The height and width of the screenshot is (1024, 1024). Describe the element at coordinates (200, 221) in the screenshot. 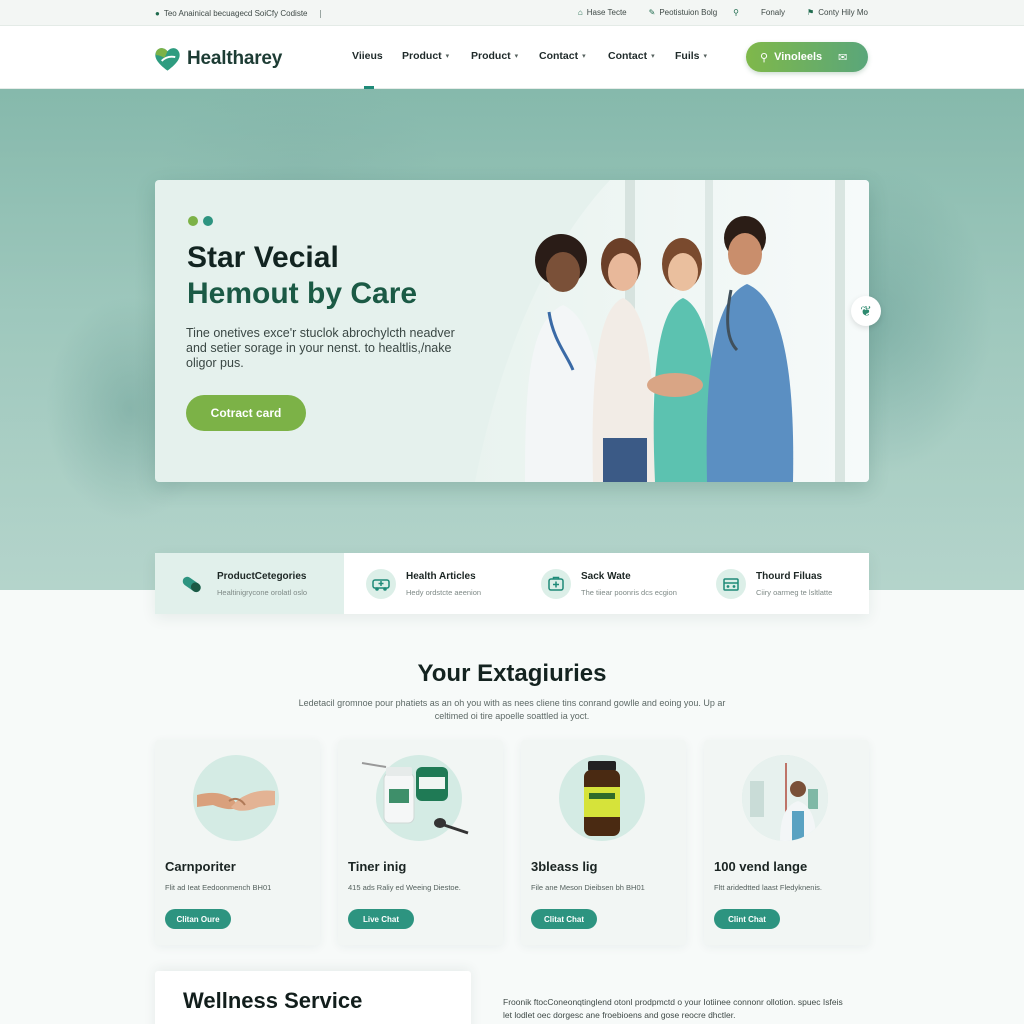

I see `hero-dots` at that location.